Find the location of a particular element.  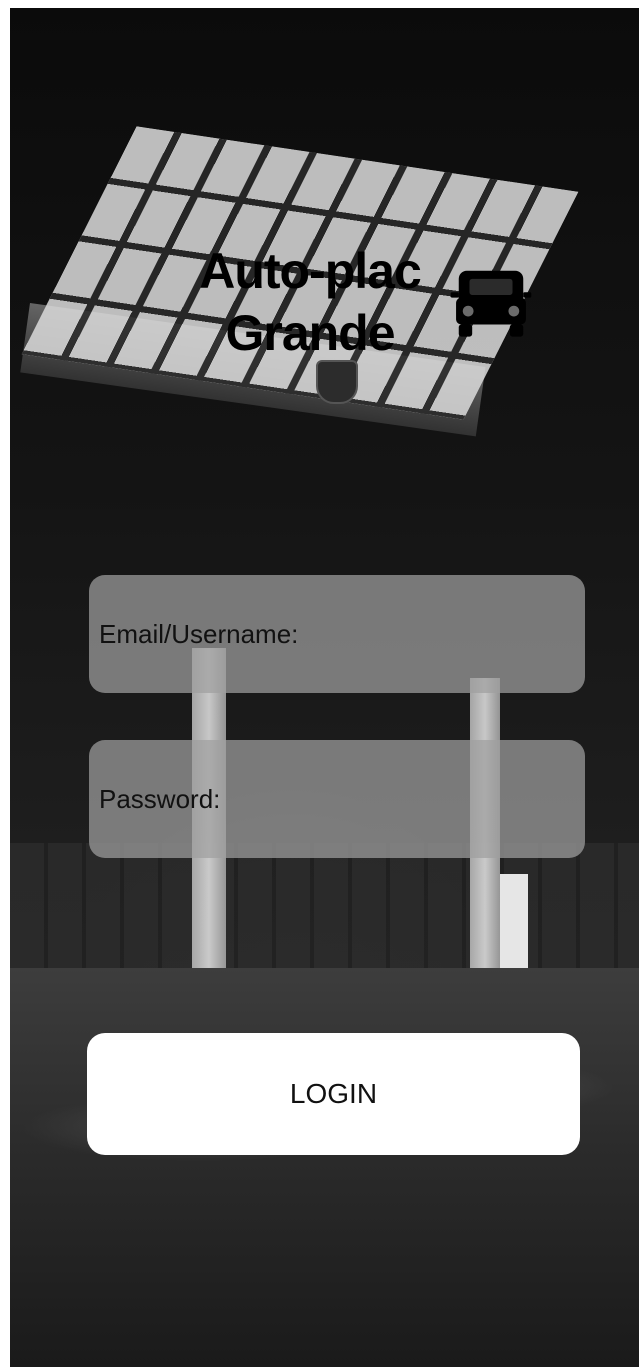

email-input is located at coordinates (341, 634).